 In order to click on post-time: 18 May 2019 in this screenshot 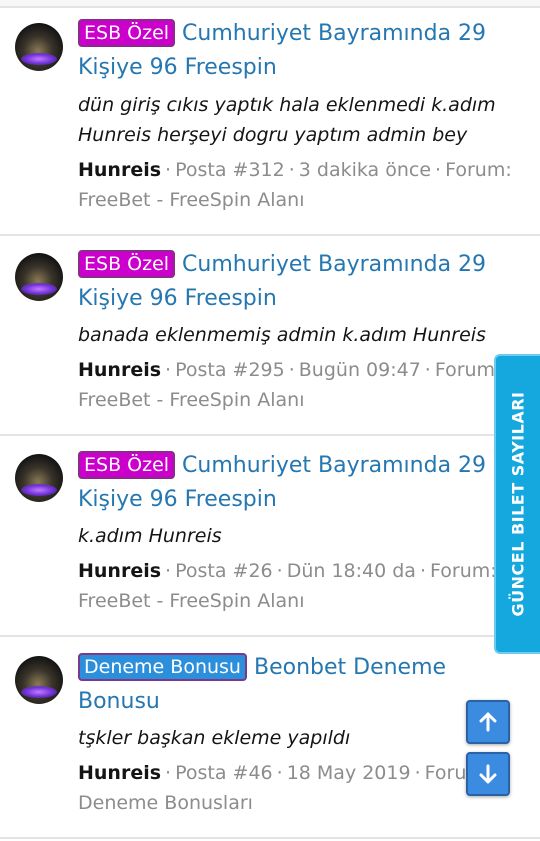, I will do `click(348, 773)`.